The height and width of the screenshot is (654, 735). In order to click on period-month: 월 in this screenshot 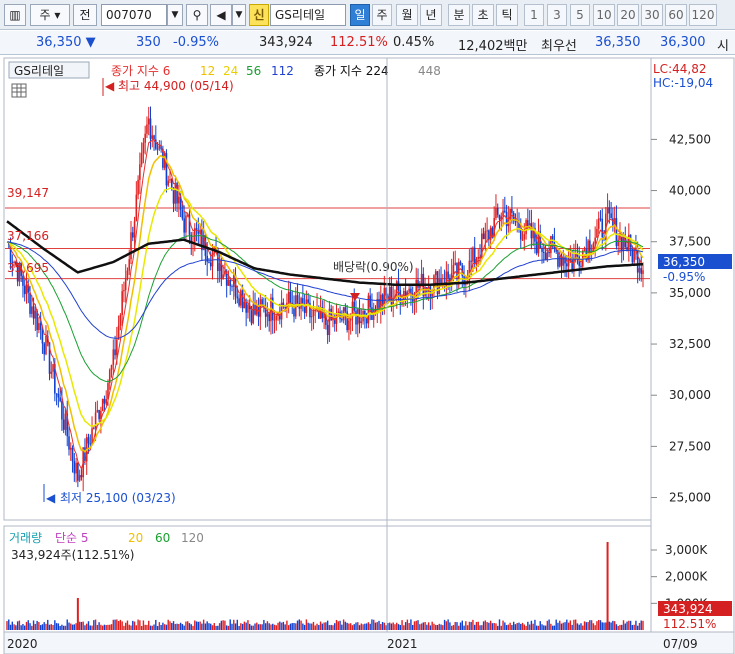, I will do `click(407, 15)`.